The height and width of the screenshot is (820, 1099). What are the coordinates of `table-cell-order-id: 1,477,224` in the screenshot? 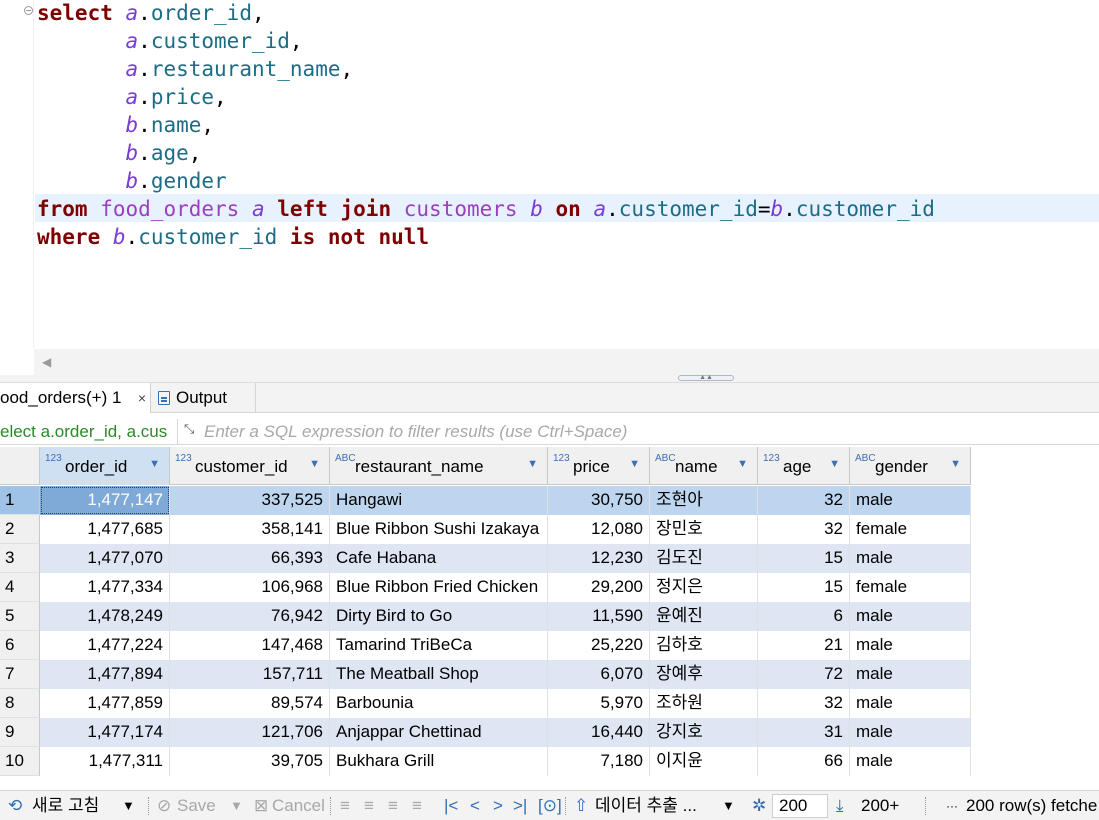 It's located at (105, 645).